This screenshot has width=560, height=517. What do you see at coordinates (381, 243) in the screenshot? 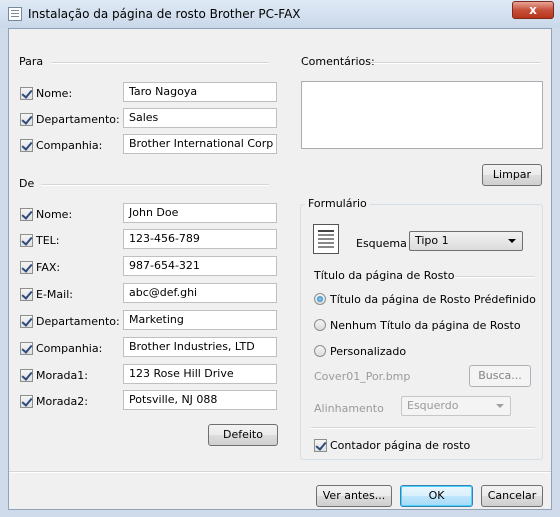
I see `scheme-label: Esquema` at bounding box center [381, 243].